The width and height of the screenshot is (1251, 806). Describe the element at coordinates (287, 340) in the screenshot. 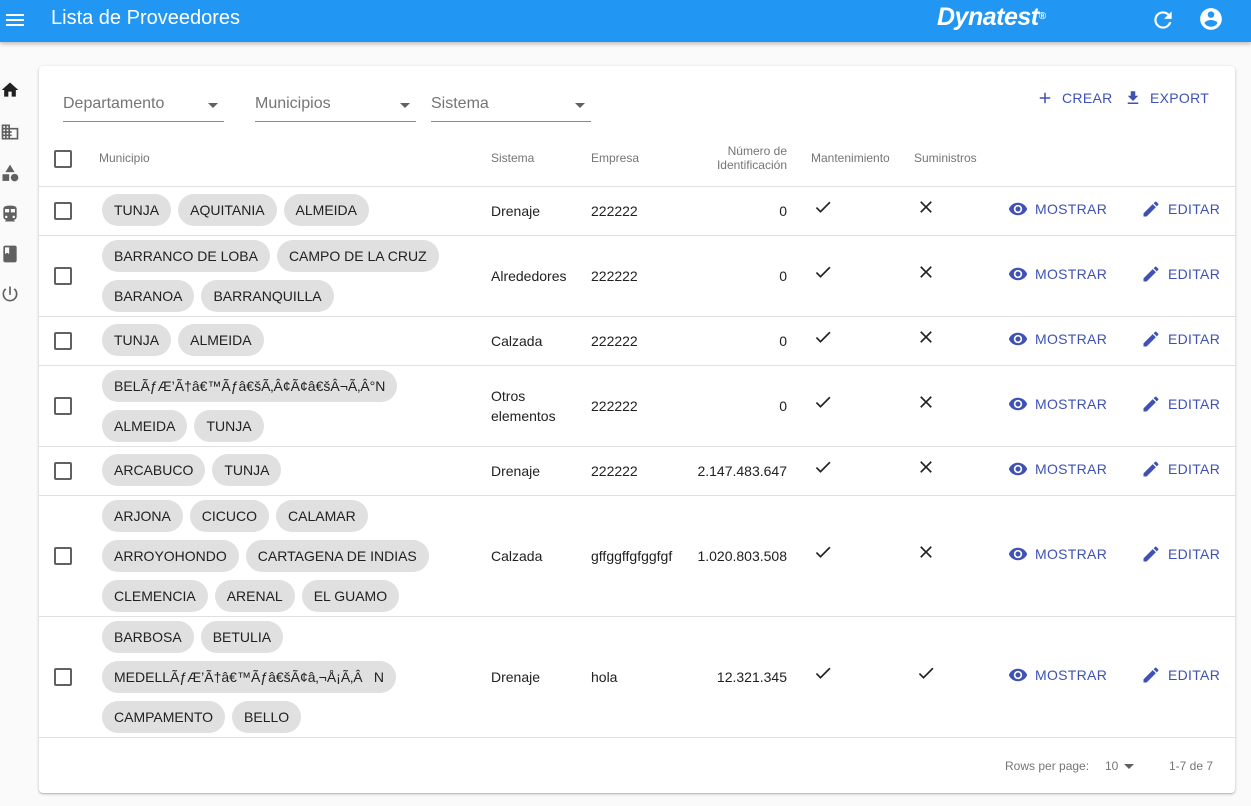

I see `municipio-chips: TUNJA ALMEIDA` at that location.